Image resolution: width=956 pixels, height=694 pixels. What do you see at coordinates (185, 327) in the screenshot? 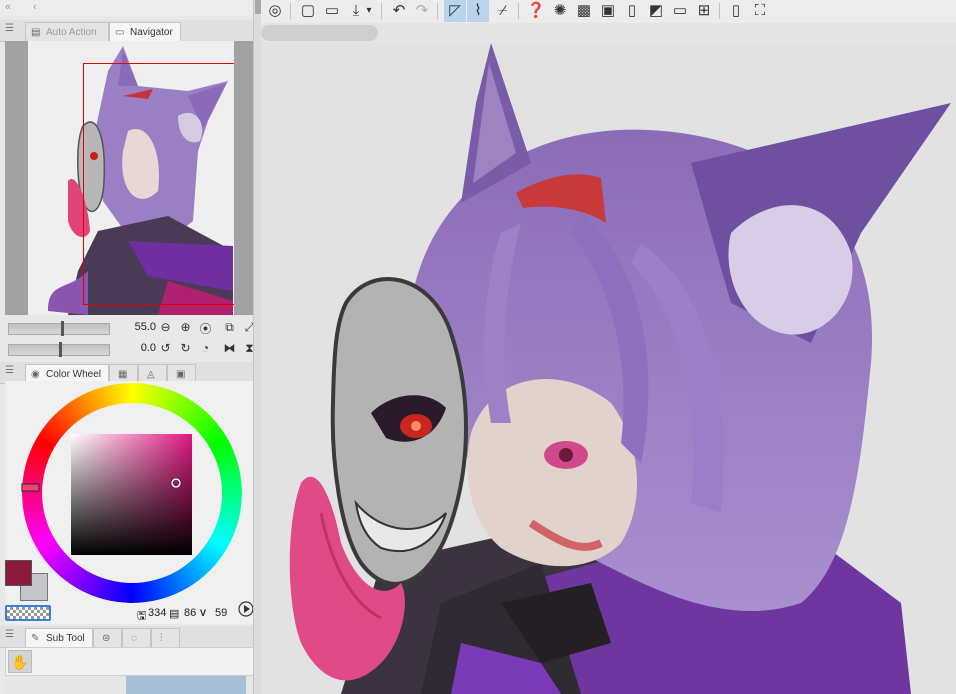
I see `zoom-in-icon: ⊕` at bounding box center [185, 327].